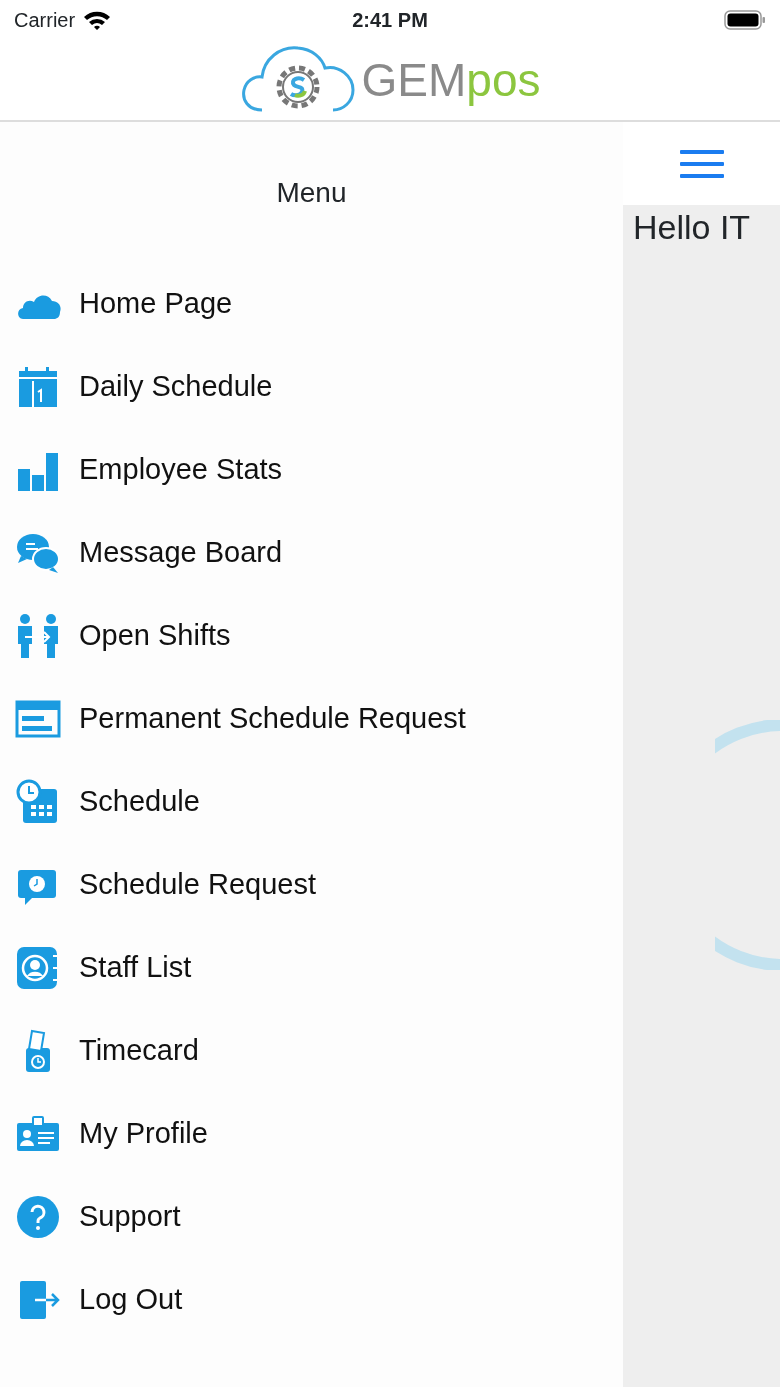  I want to click on menu-item: Schedule, so click(311, 801).